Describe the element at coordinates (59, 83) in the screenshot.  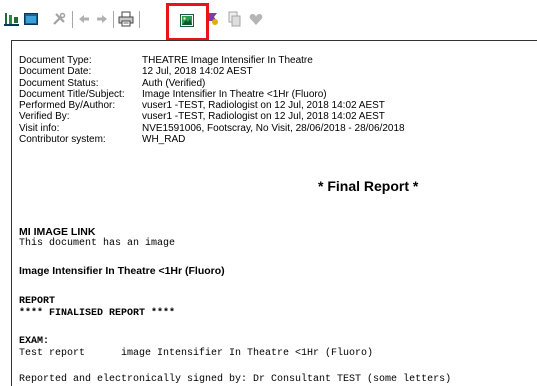
I see `meta-label: Document Status:` at that location.